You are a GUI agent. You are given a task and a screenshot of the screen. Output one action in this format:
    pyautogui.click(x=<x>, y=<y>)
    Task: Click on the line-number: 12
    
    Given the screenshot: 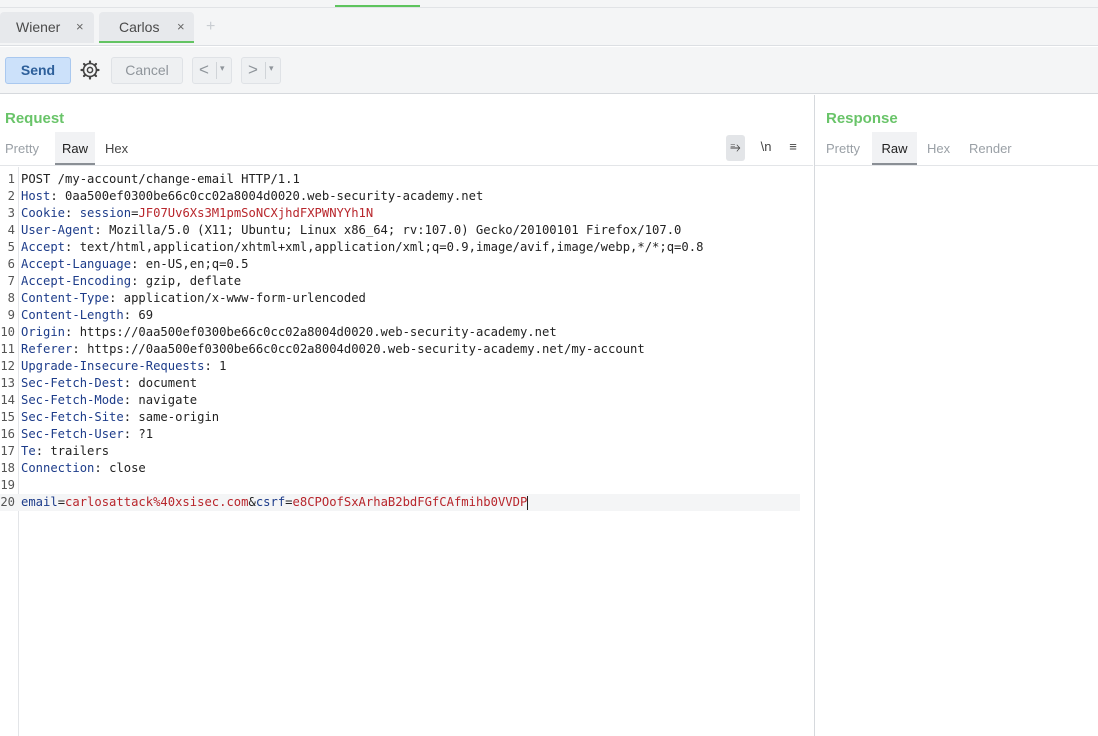 What is the action you would take?
    pyautogui.click(x=7, y=366)
    